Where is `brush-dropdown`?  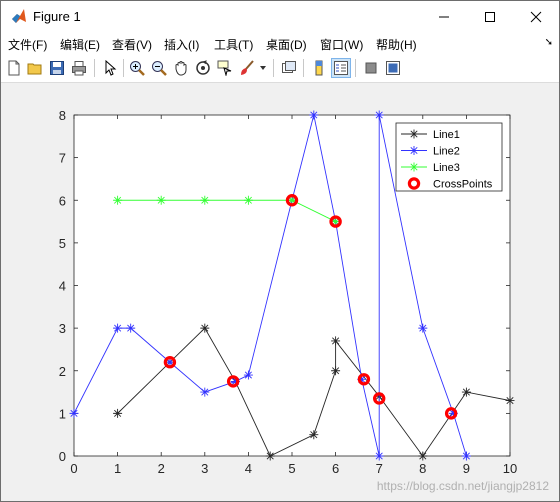 brush-dropdown is located at coordinates (263, 68).